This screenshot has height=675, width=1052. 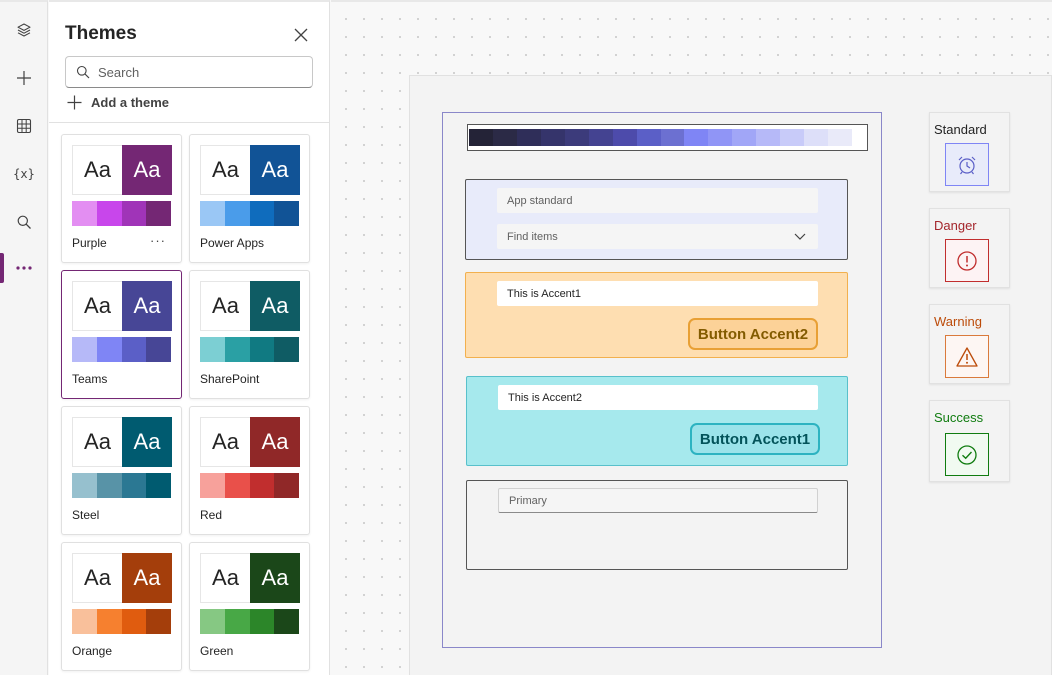 What do you see at coordinates (958, 321) in the screenshot?
I see `status-label: Warning` at bounding box center [958, 321].